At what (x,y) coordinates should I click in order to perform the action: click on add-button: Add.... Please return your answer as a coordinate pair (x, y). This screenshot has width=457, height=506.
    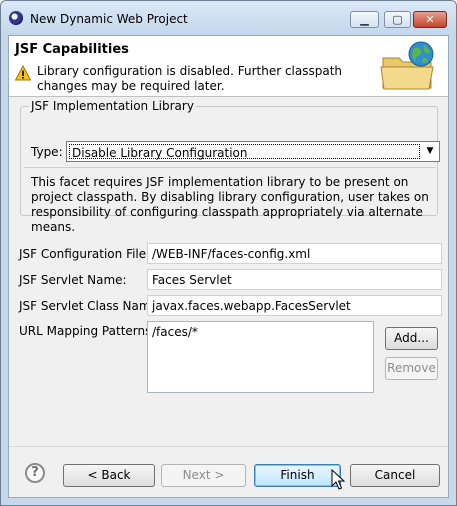
    Looking at the image, I should click on (411, 338).